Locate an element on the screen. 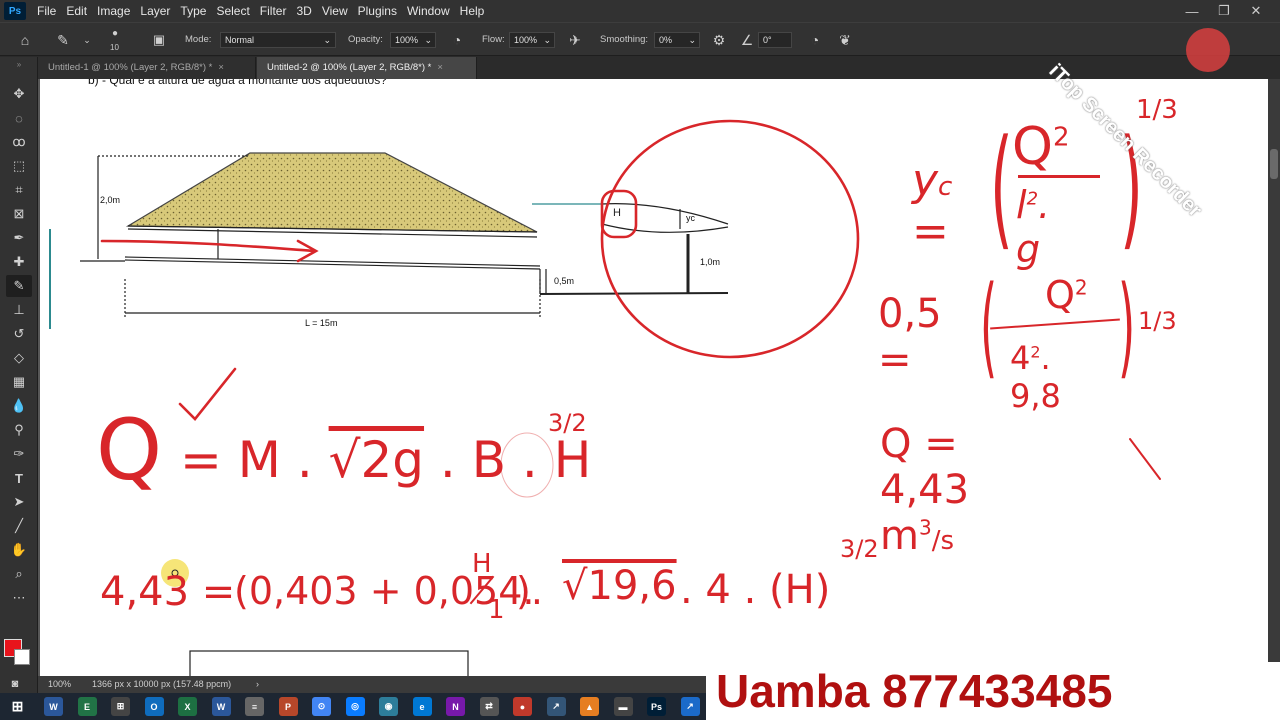 The image size is (1280, 720). pen-tool-icon: ✑ is located at coordinates (19, 454).